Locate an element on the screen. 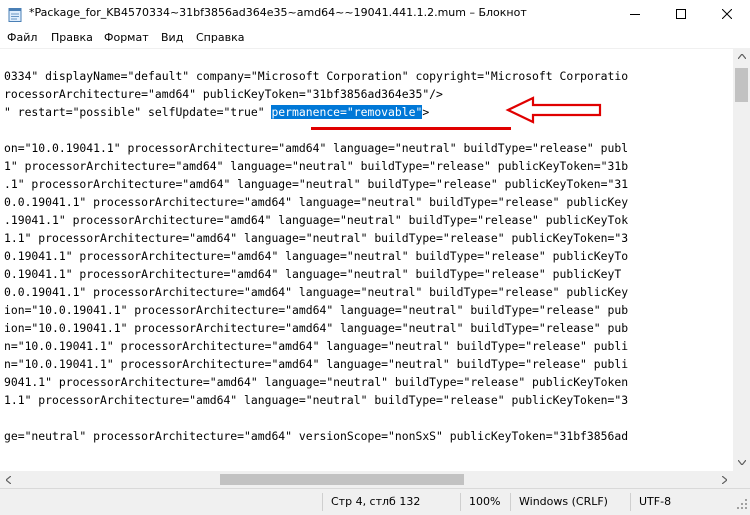 This screenshot has height=515, width=750. vertical-scroll-thumb is located at coordinates (741, 85).